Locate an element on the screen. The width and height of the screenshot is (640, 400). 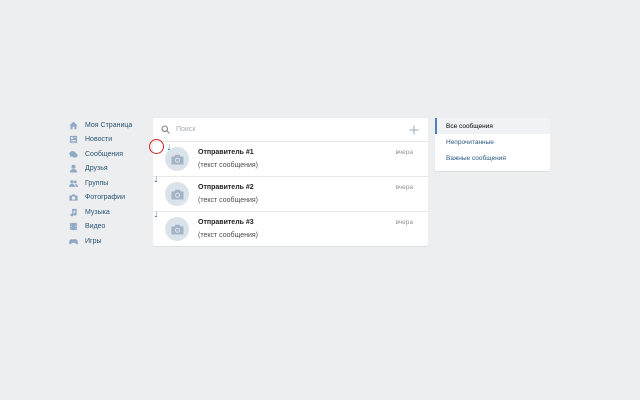
add-conversation-button is located at coordinates (414, 129).